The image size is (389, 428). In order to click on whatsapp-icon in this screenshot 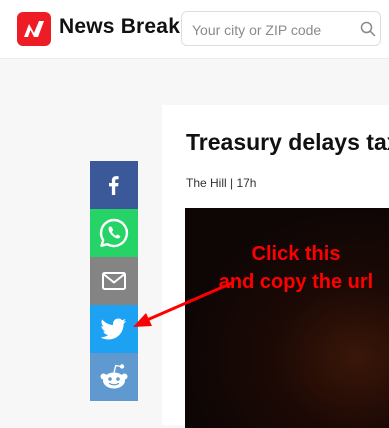, I will do `click(114, 233)`.